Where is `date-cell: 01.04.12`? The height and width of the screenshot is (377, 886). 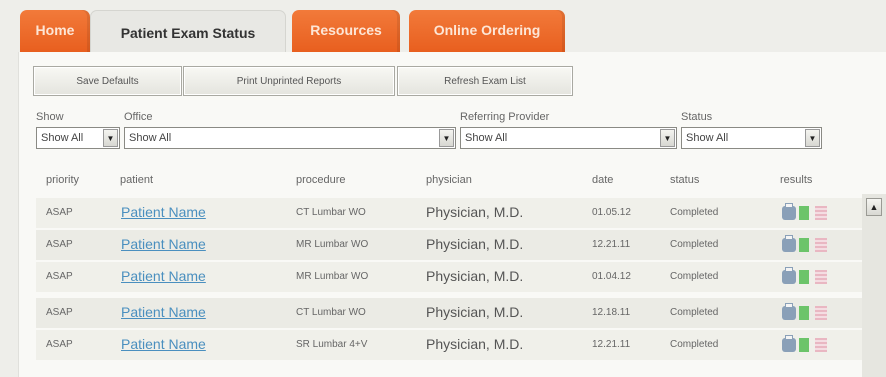
date-cell: 01.04.12 is located at coordinates (611, 276).